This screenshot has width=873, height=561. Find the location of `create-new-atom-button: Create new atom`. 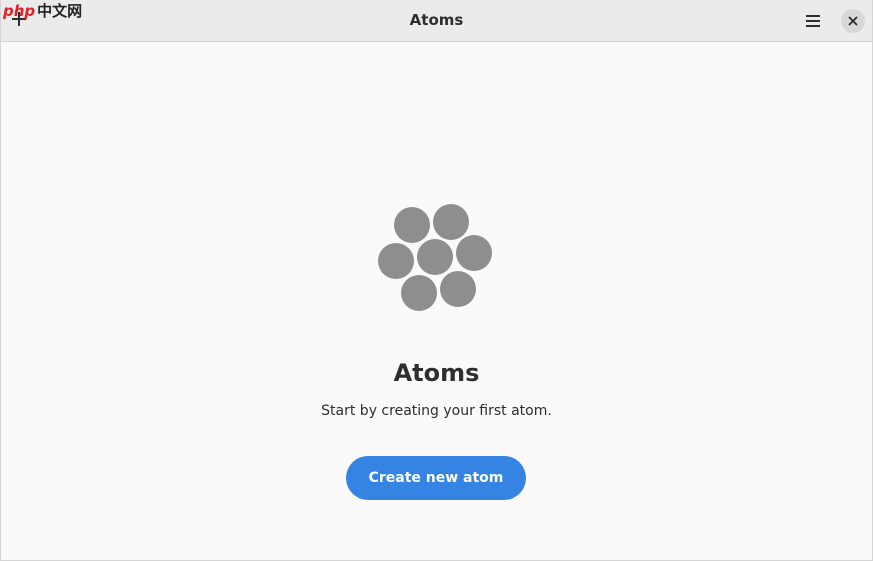

create-new-atom-button: Create new atom is located at coordinates (436, 478).